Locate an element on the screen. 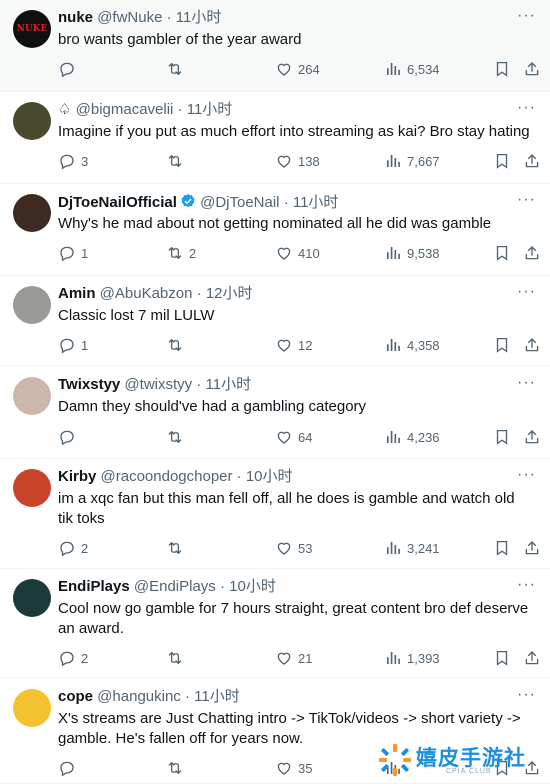 The image size is (550, 784). display-name: EndiPlays is located at coordinates (94, 586).